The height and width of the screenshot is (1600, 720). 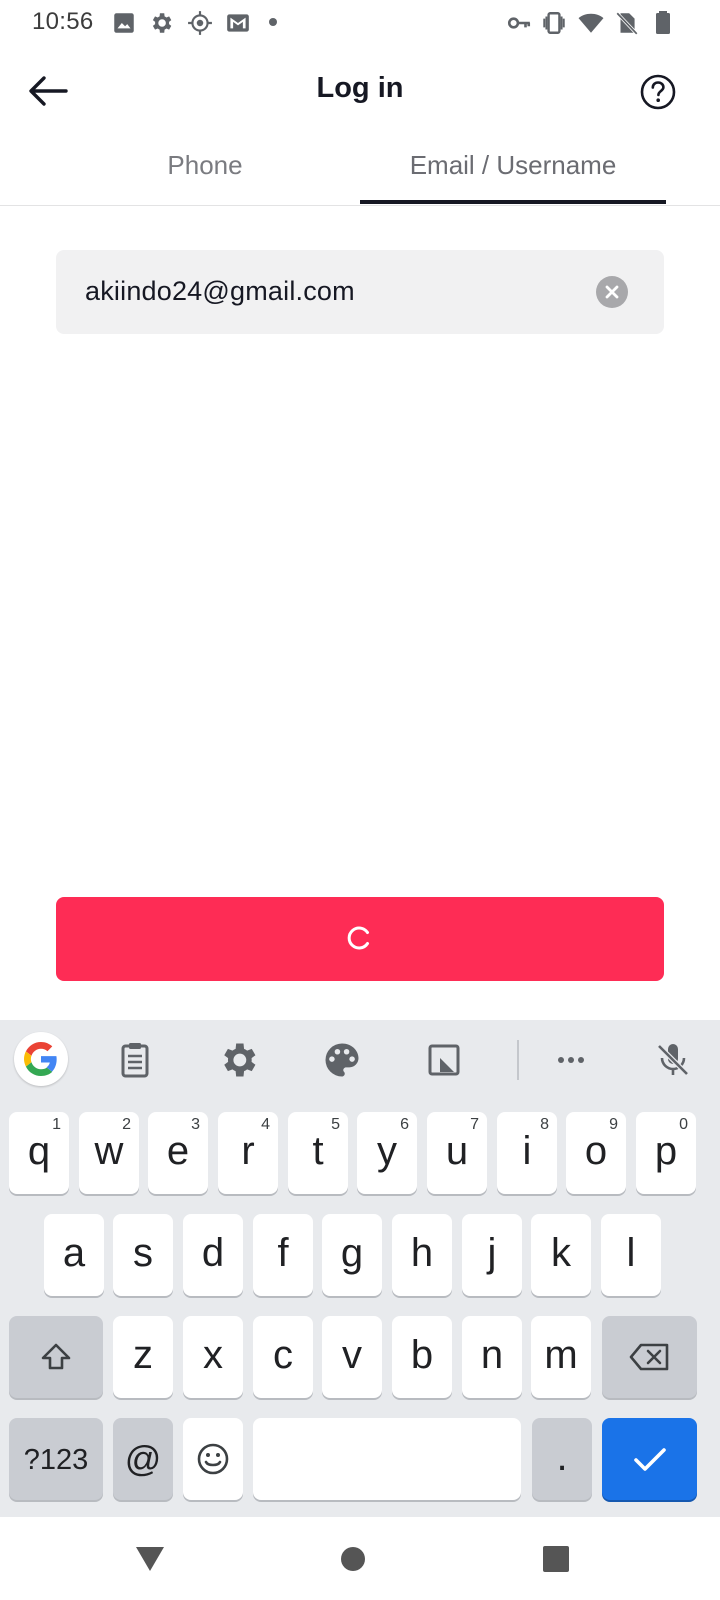 I want to click on spinner-icon, so click(x=359, y=938).